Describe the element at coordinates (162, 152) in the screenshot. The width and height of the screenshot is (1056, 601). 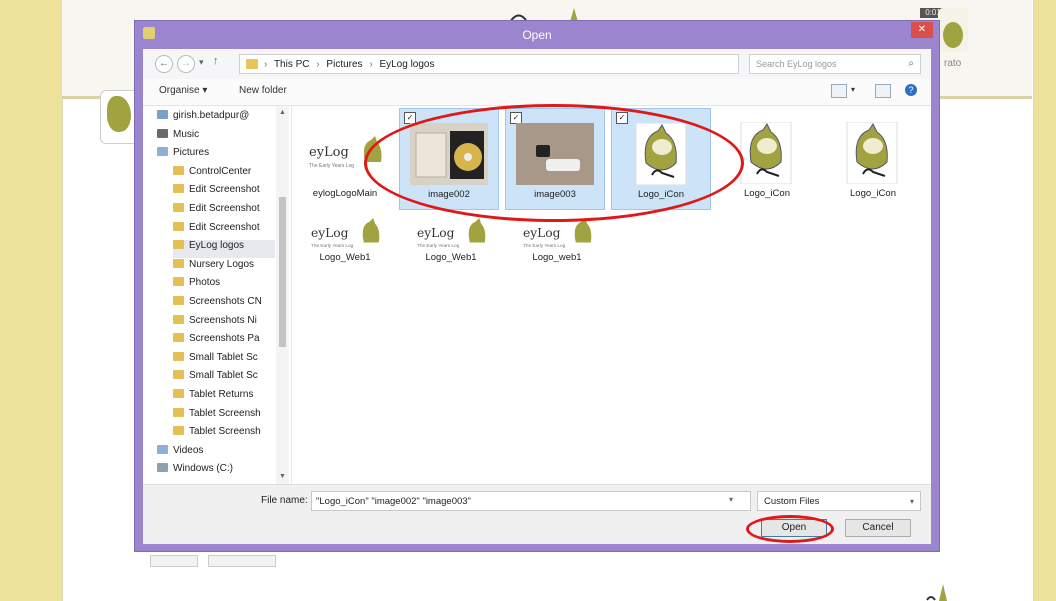
I see `pictures-icon` at that location.